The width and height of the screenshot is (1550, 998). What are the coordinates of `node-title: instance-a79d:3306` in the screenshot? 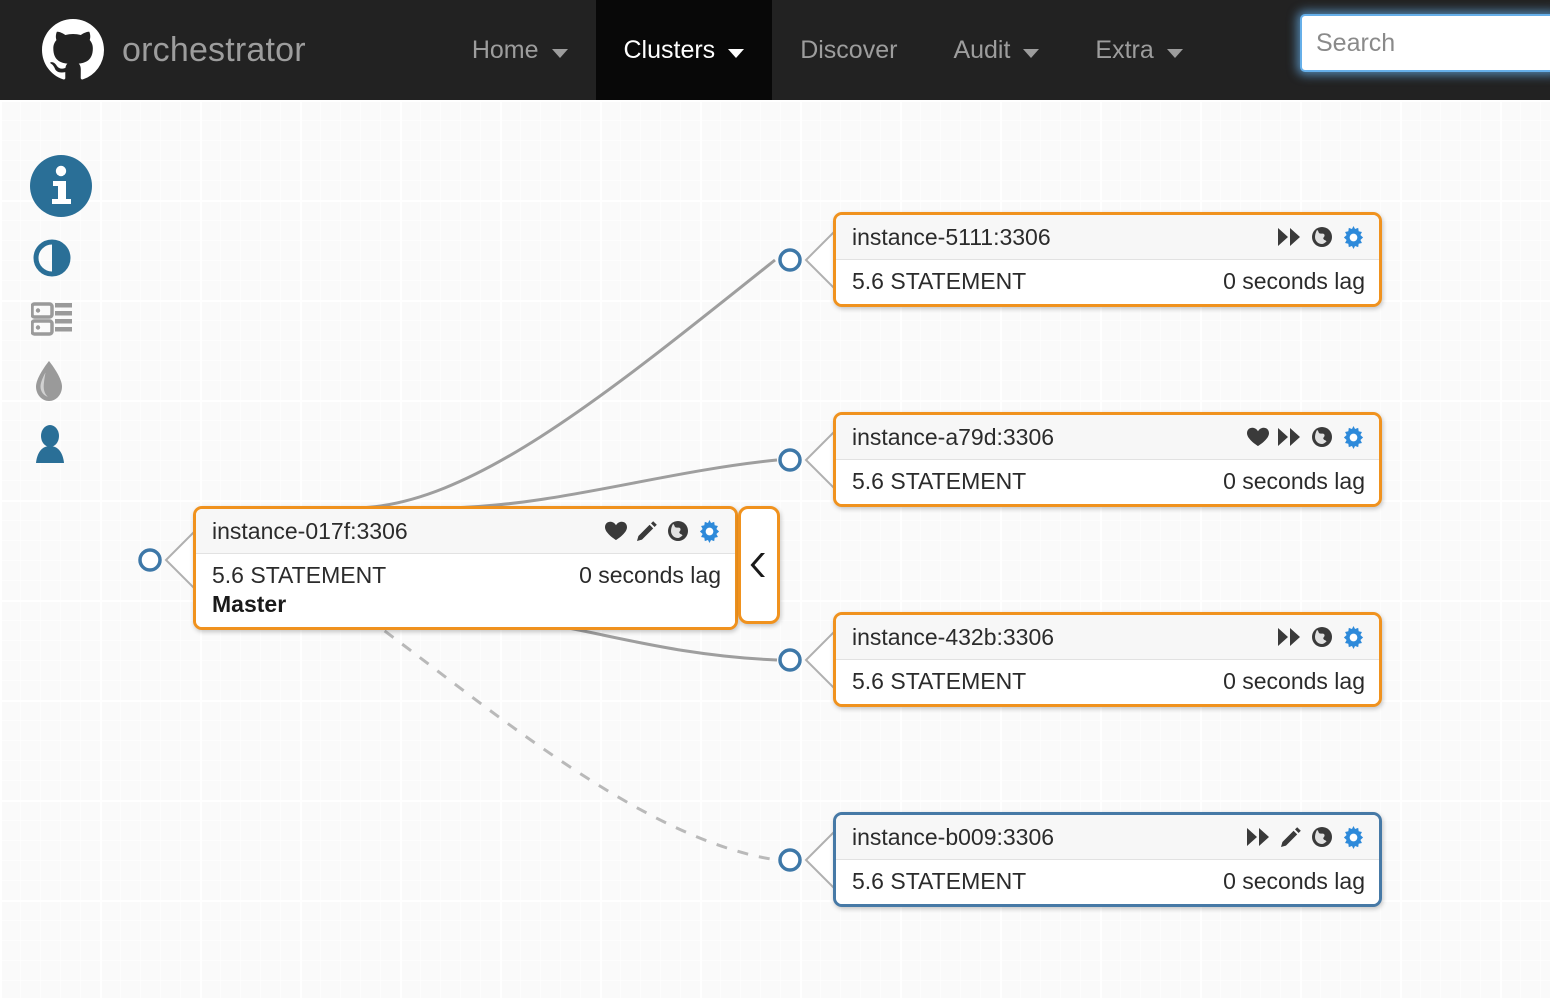 It's located at (953, 436).